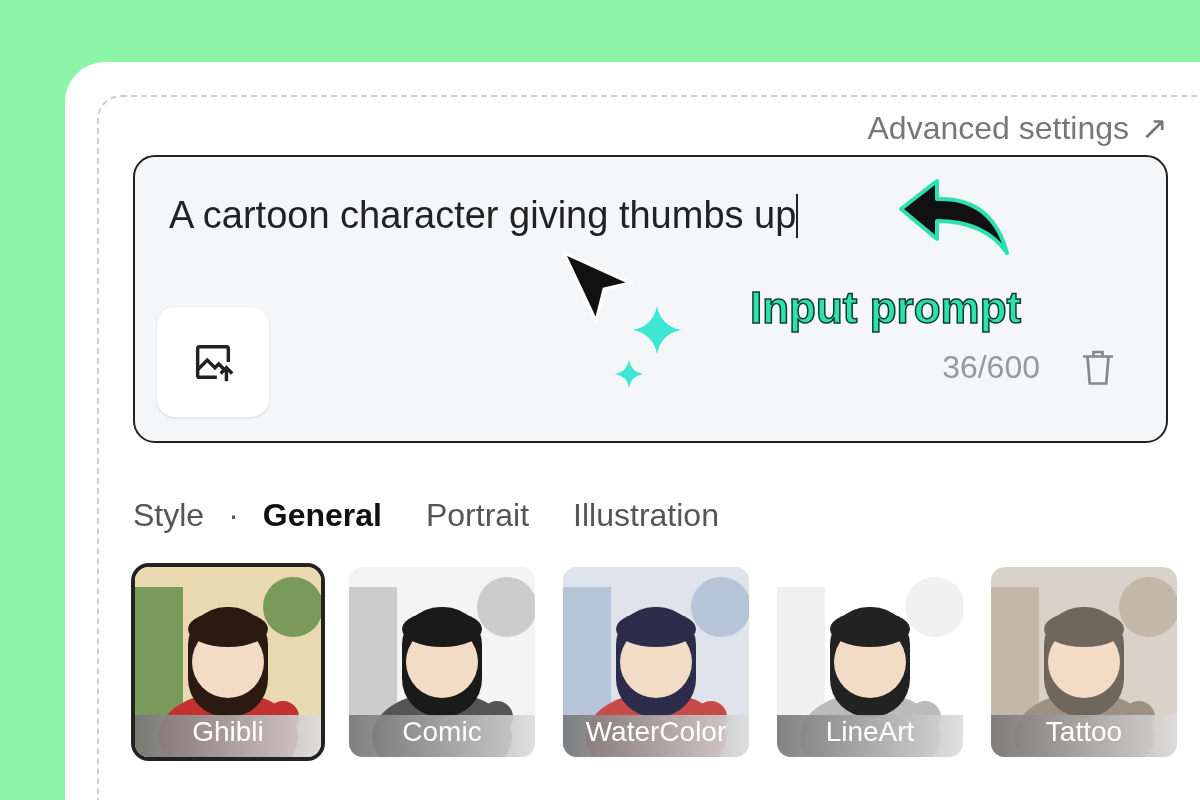 The image size is (1200, 800). Describe the element at coordinates (169, 515) in the screenshot. I see `style-label: Style` at that location.